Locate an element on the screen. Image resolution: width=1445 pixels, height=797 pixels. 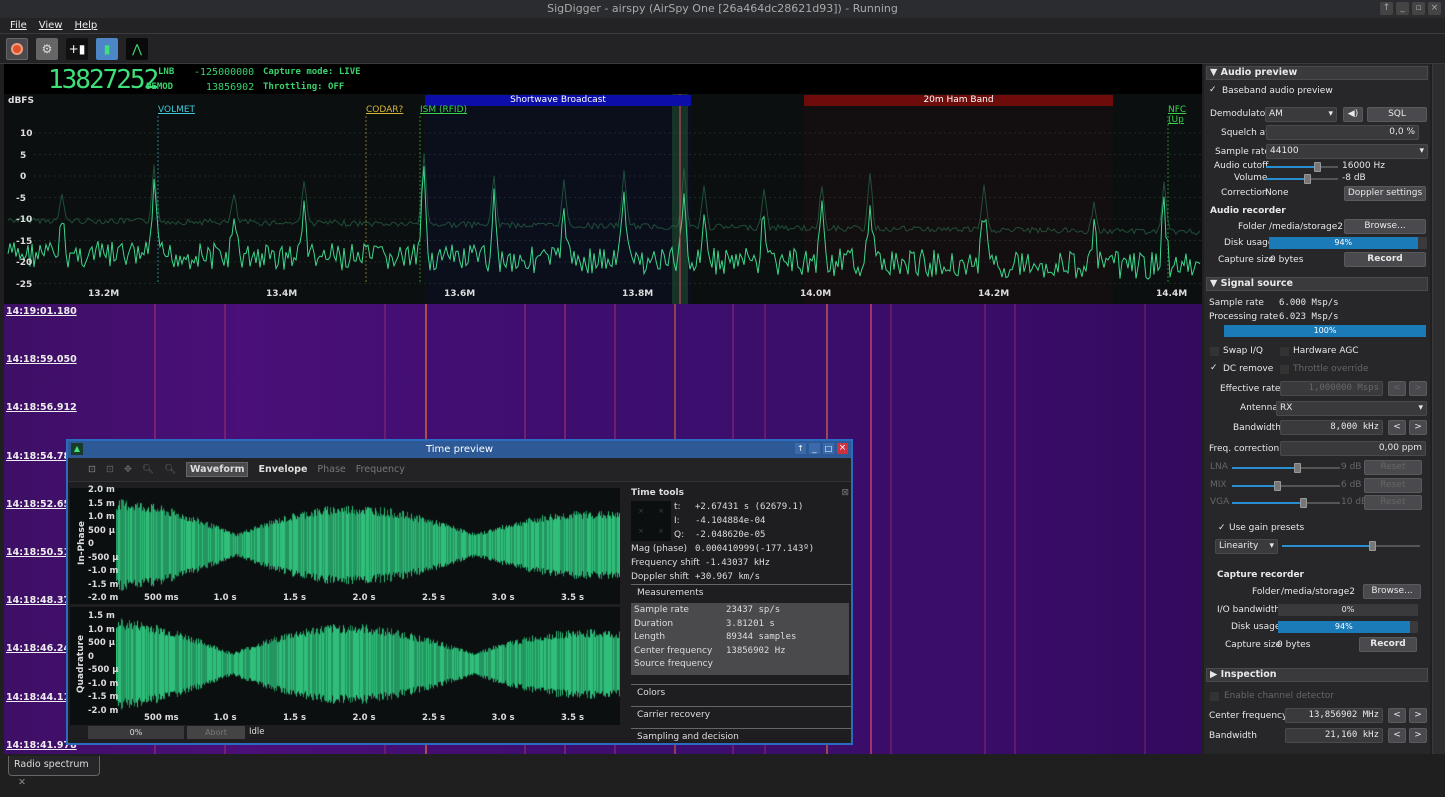
menu-help: Help is located at coordinates (85, 25).